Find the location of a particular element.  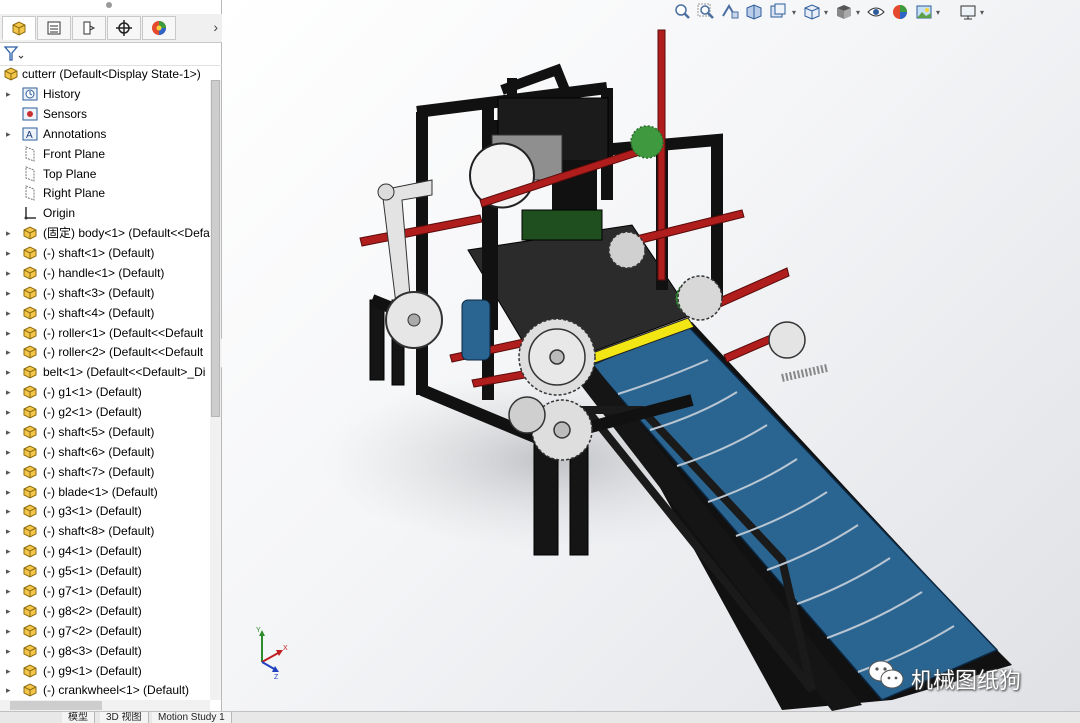

panel-grip is located at coordinates (109, 5).